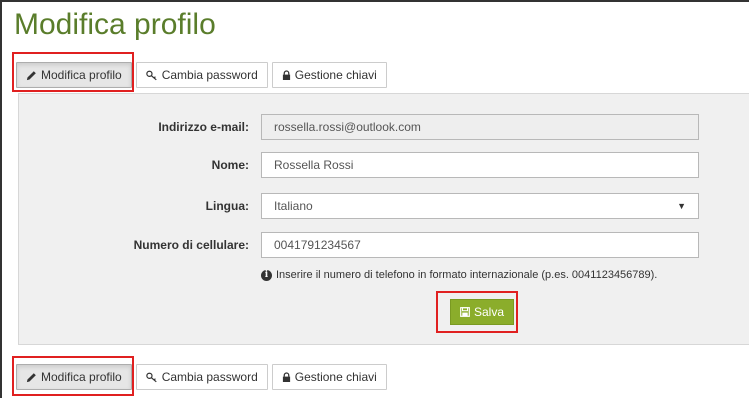 The width and height of the screenshot is (749, 398). I want to click on language-value: Italiano, so click(293, 206).